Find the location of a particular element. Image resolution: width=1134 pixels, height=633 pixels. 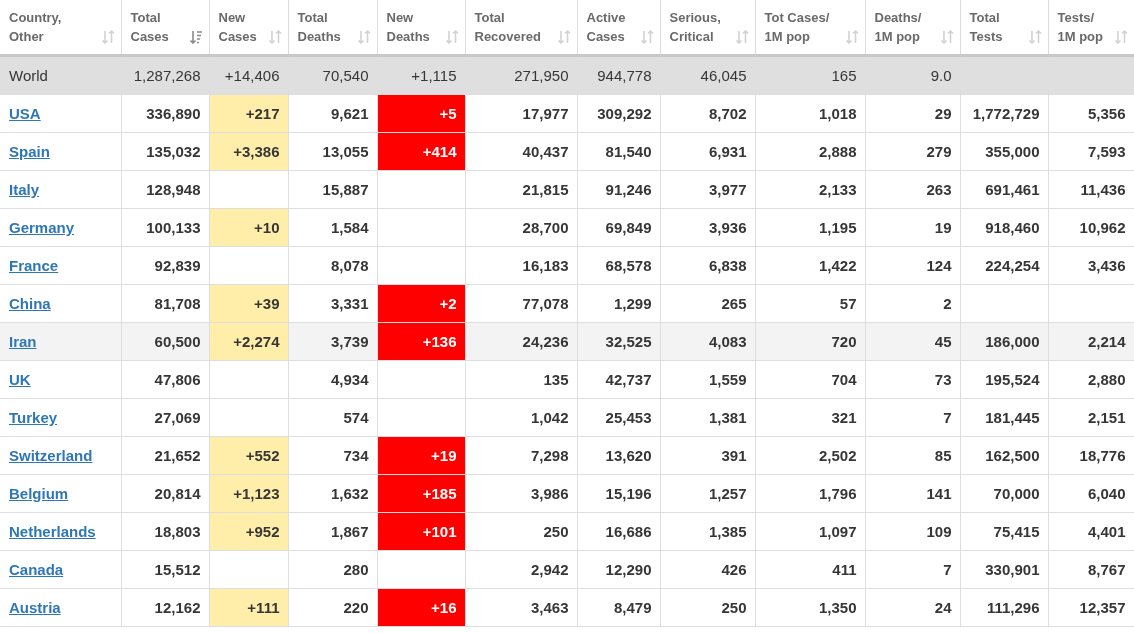

table-cell: 195,524 is located at coordinates (1004, 379).